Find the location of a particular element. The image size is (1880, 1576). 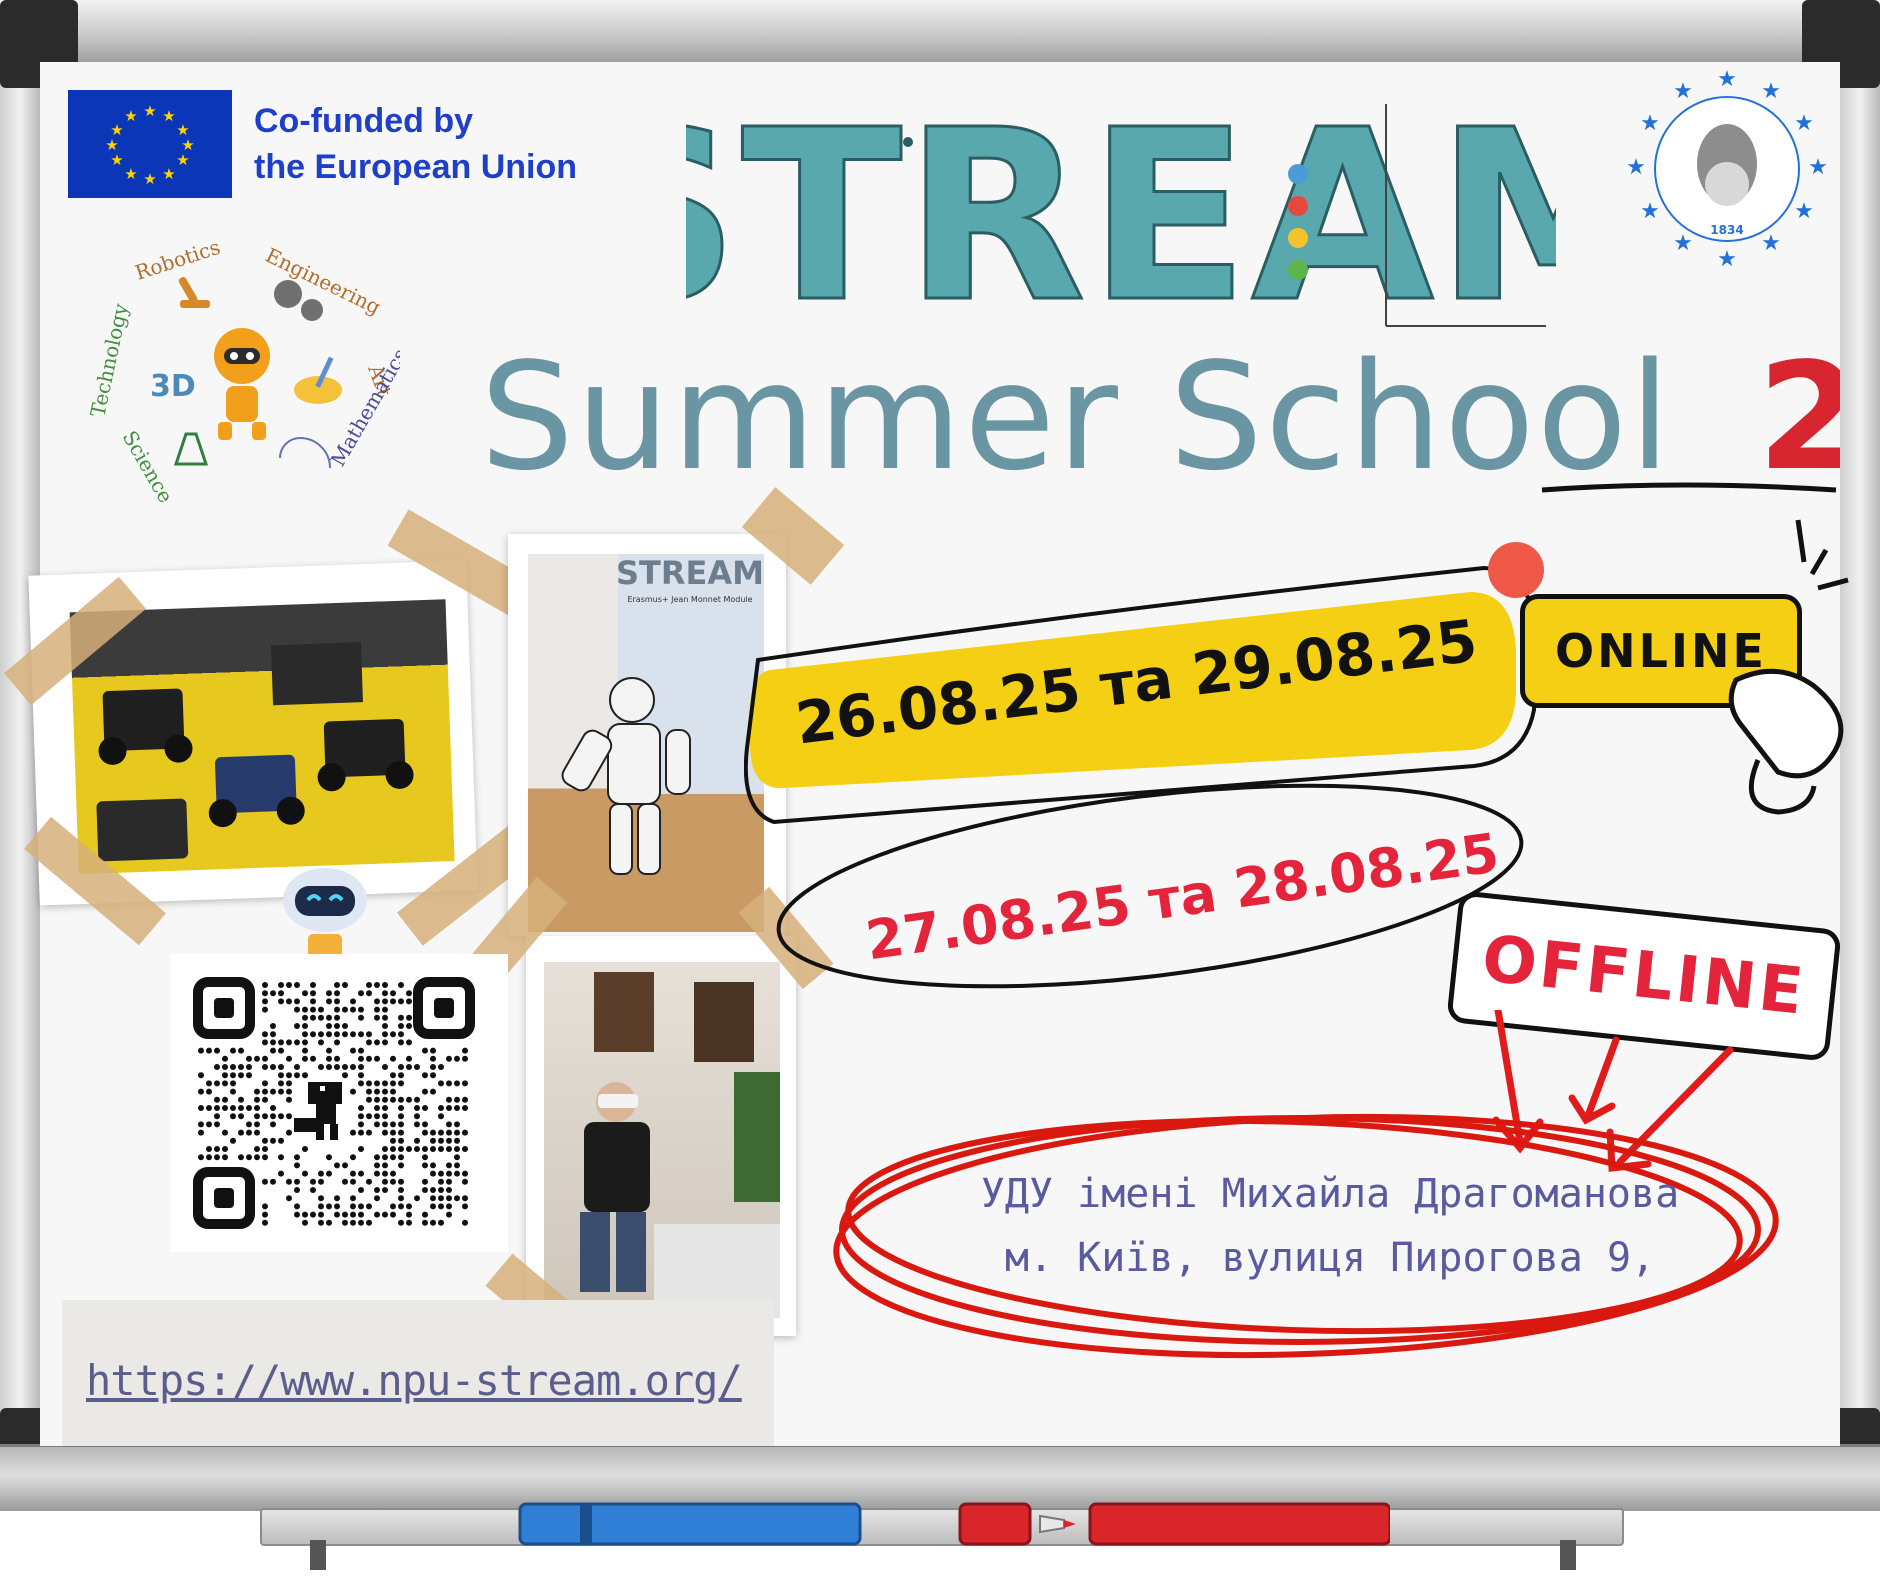

red-marker-icon is located at coordinates (1174, 1524).